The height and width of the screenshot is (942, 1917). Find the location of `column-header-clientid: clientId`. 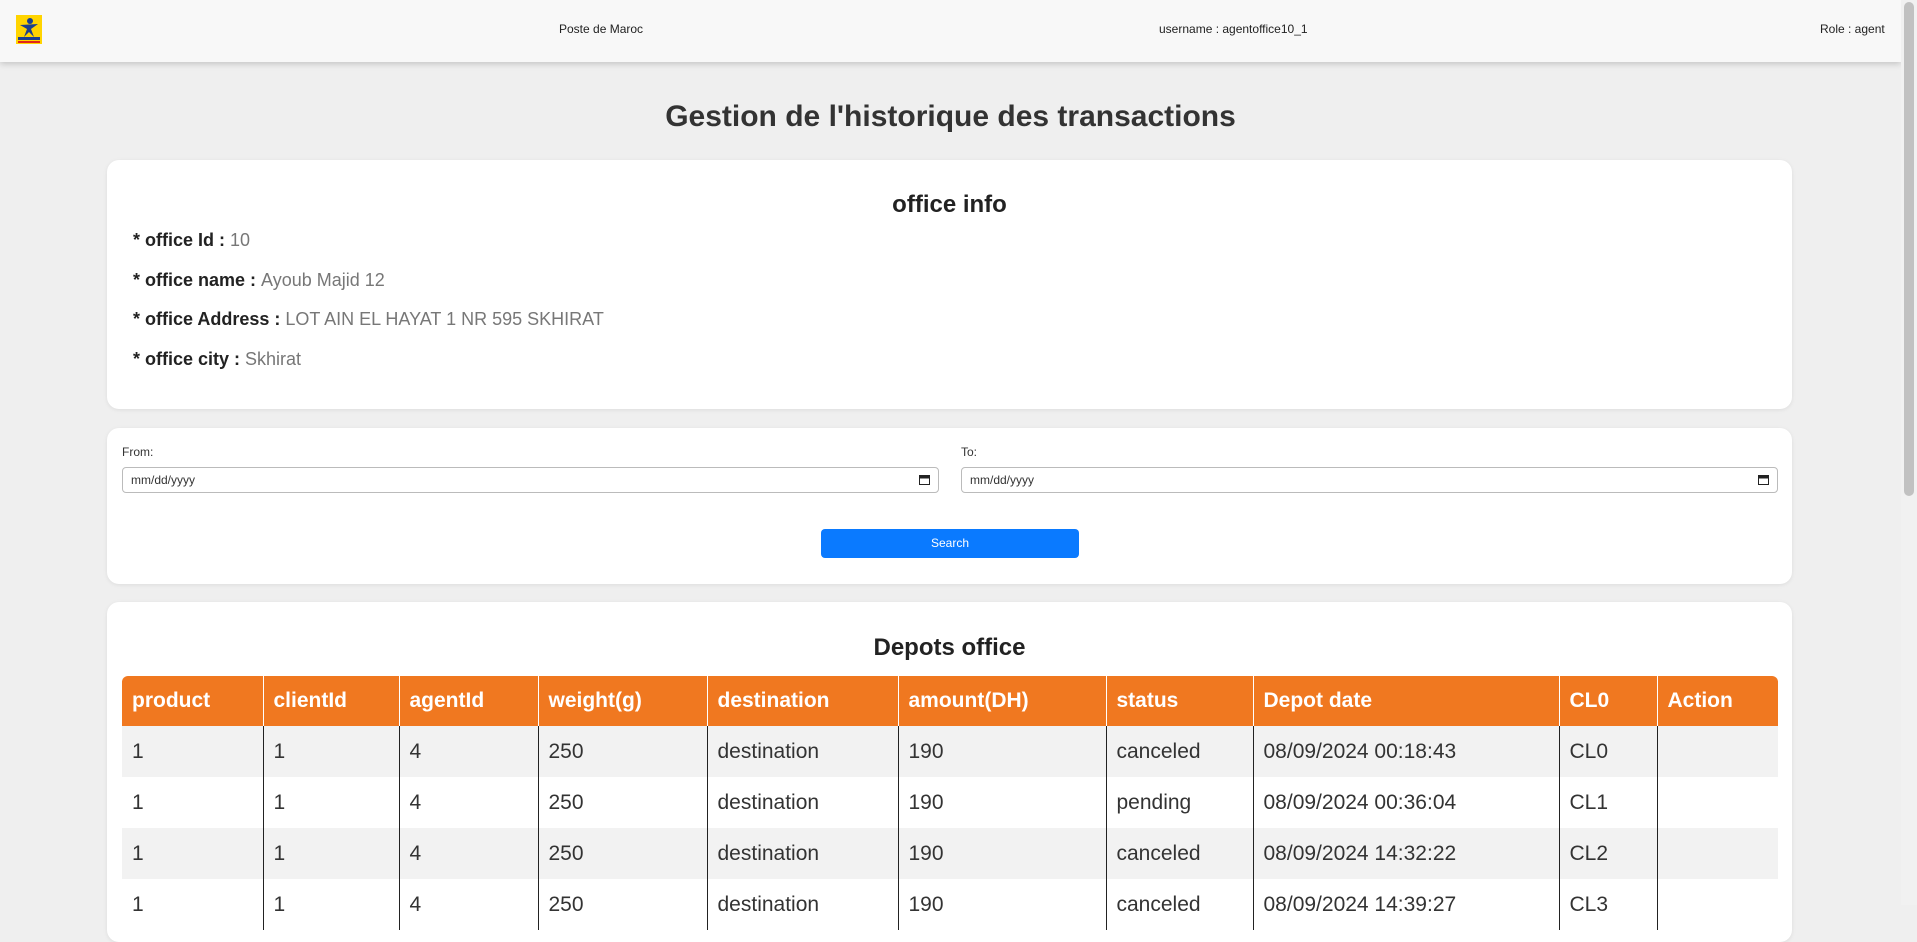

column-header-clientid: clientId is located at coordinates (330, 701).